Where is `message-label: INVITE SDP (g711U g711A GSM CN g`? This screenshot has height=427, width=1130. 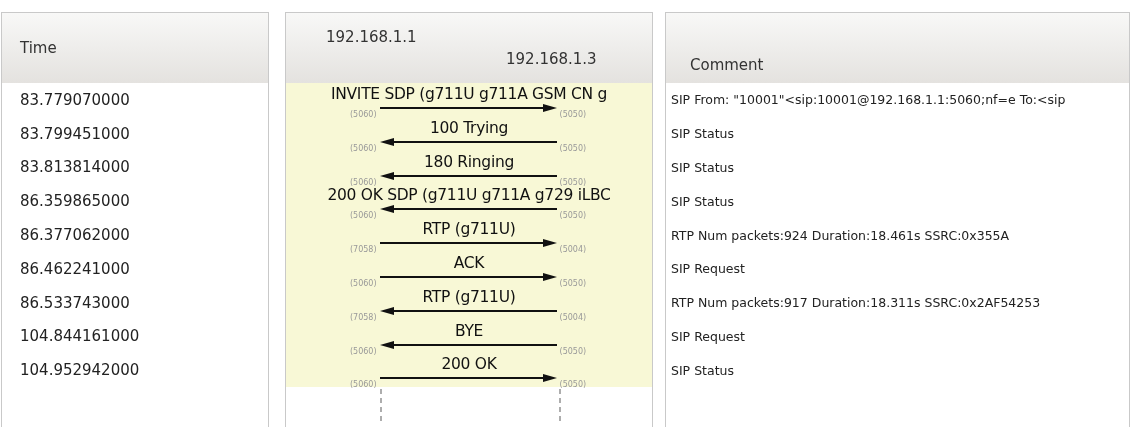 message-label: INVITE SDP (g711U g711A GSM CN g is located at coordinates (469, 94).